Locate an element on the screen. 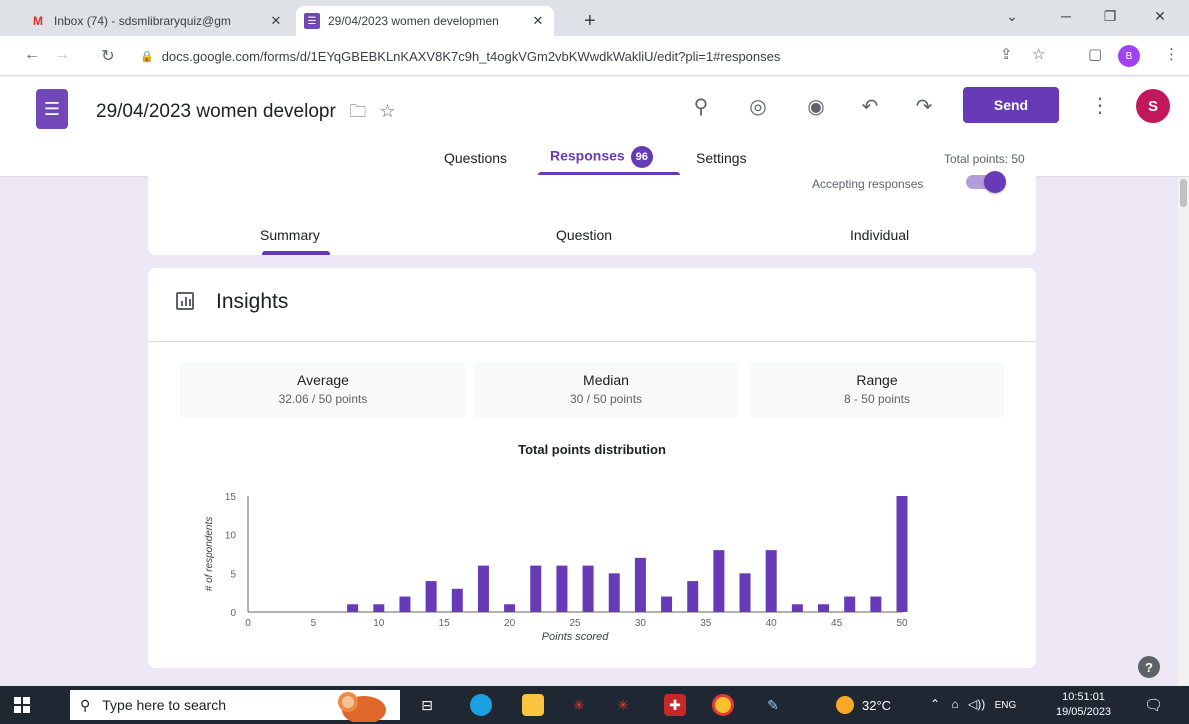 The height and width of the screenshot is (724, 1189). account-avatar: S is located at coordinates (1153, 106).